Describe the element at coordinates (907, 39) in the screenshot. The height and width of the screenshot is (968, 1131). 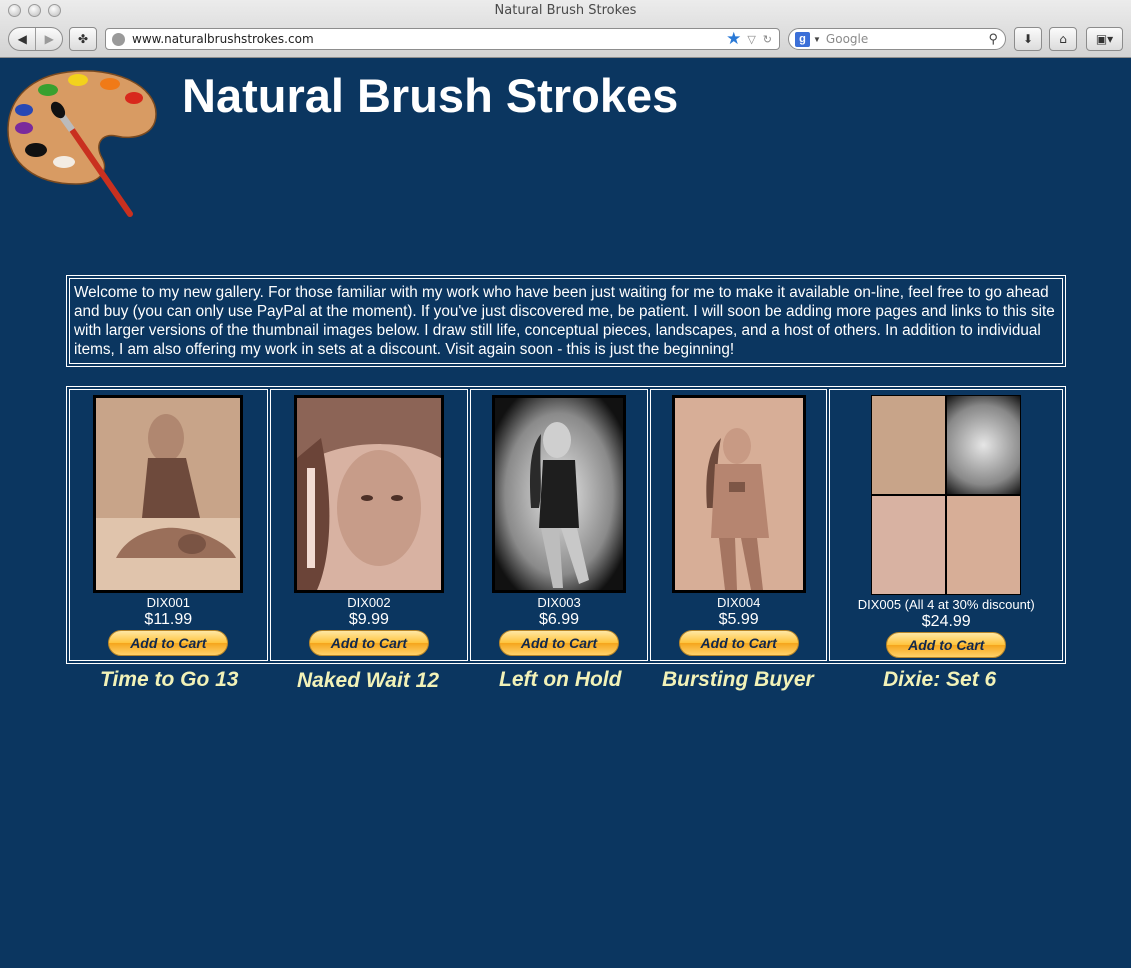
I see `search-input: Google` at that location.